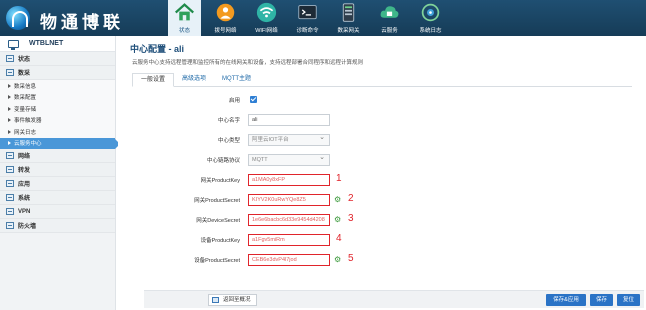  What do you see at coordinates (382, 239) in the screenshot?
I see `form-row-dev-product-key: 设备ProductKey a1Fgv5miRm 4` at bounding box center [382, 239].